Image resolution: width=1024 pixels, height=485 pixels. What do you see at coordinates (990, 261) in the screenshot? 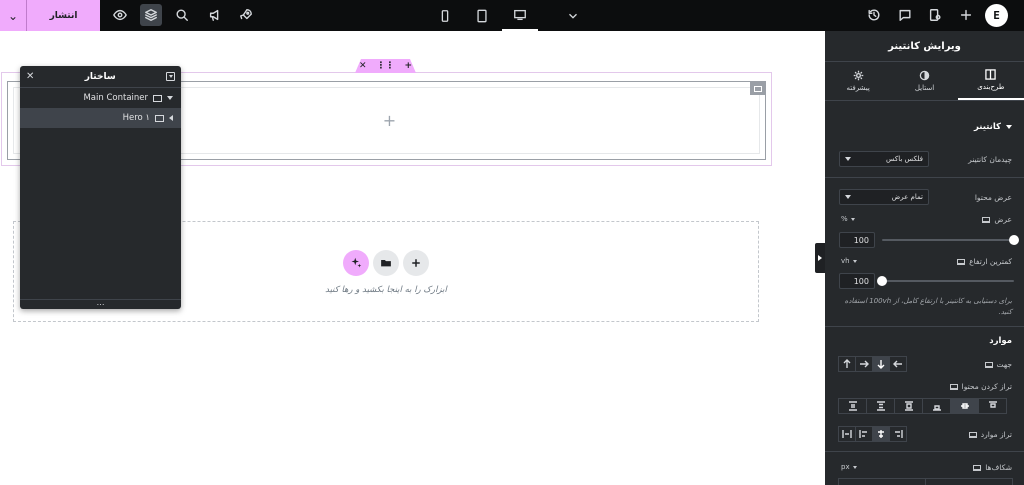
I see `label-text: کمترین ارتفاع` at bounding box center [990, 261].